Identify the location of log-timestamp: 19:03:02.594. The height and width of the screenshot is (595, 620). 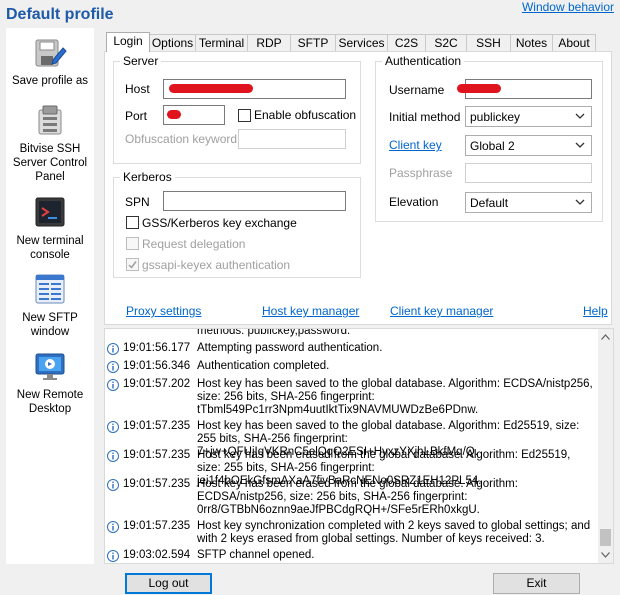
(157, 555).